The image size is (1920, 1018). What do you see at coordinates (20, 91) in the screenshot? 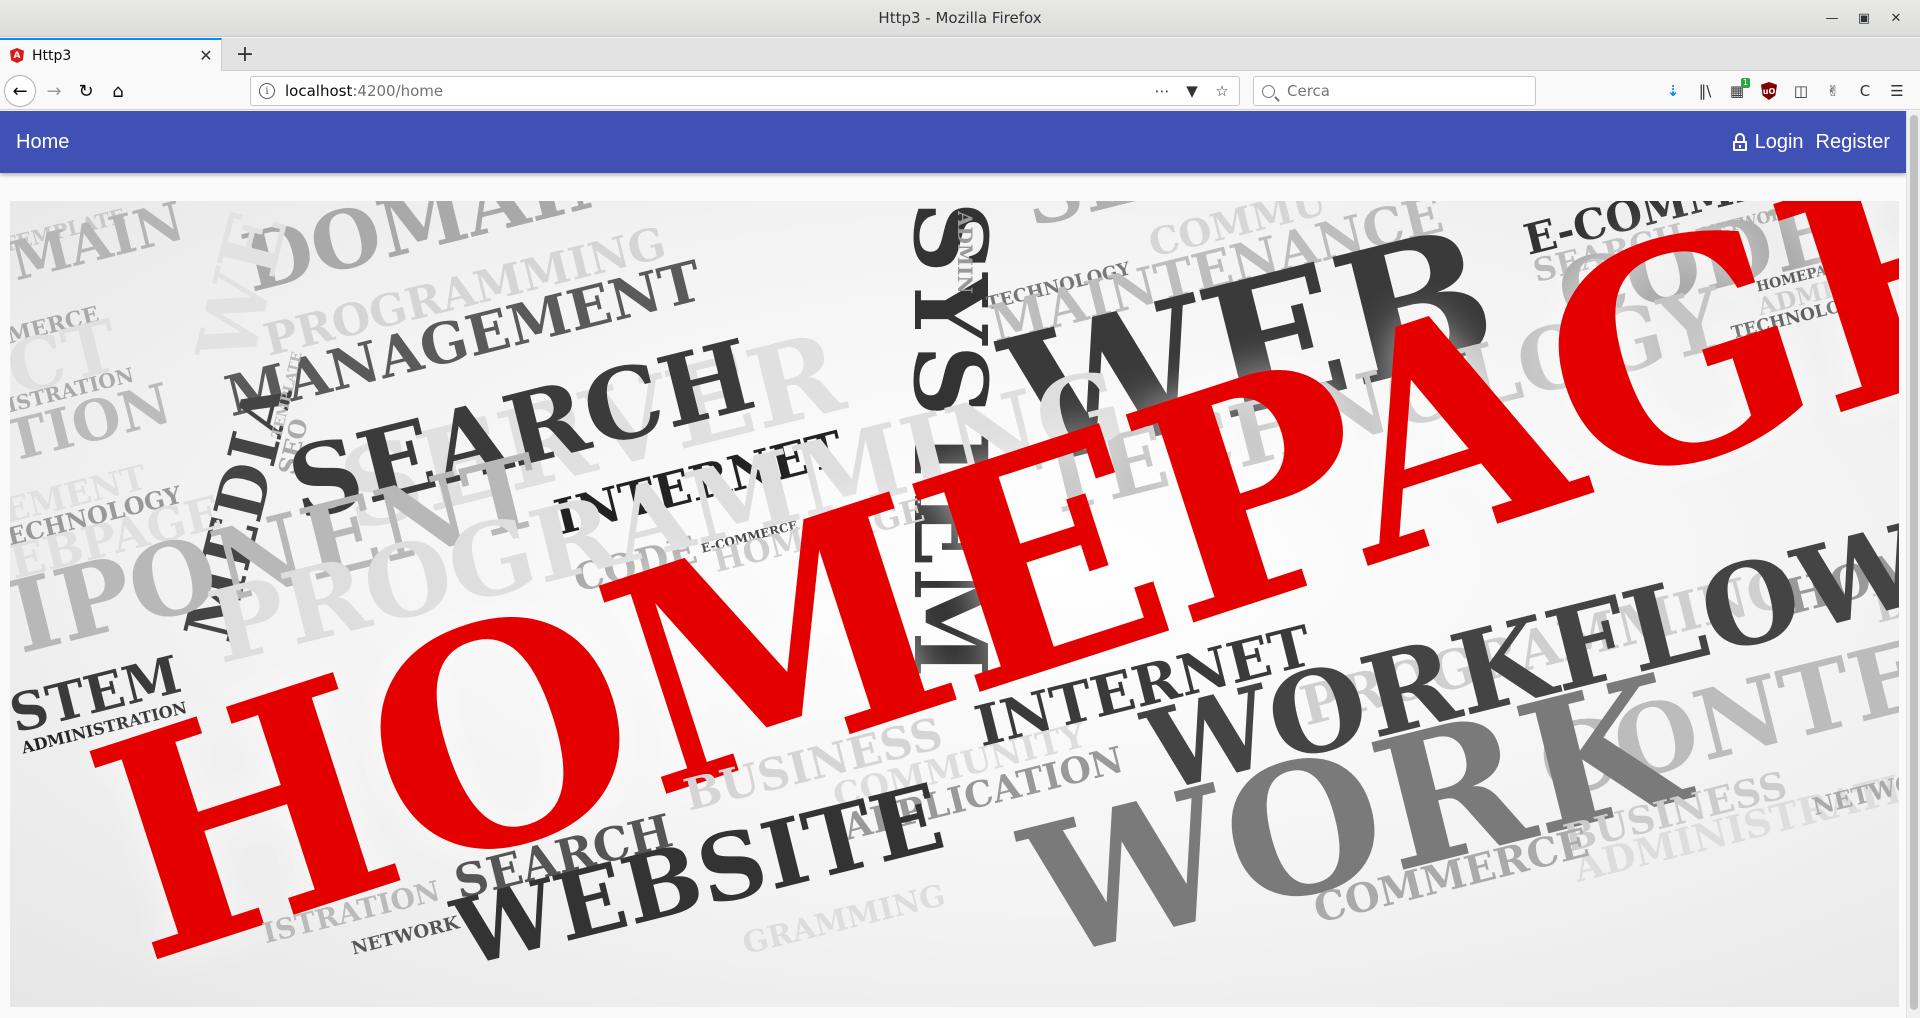
I see `back-button: ←` at bounding box center [20, 91].